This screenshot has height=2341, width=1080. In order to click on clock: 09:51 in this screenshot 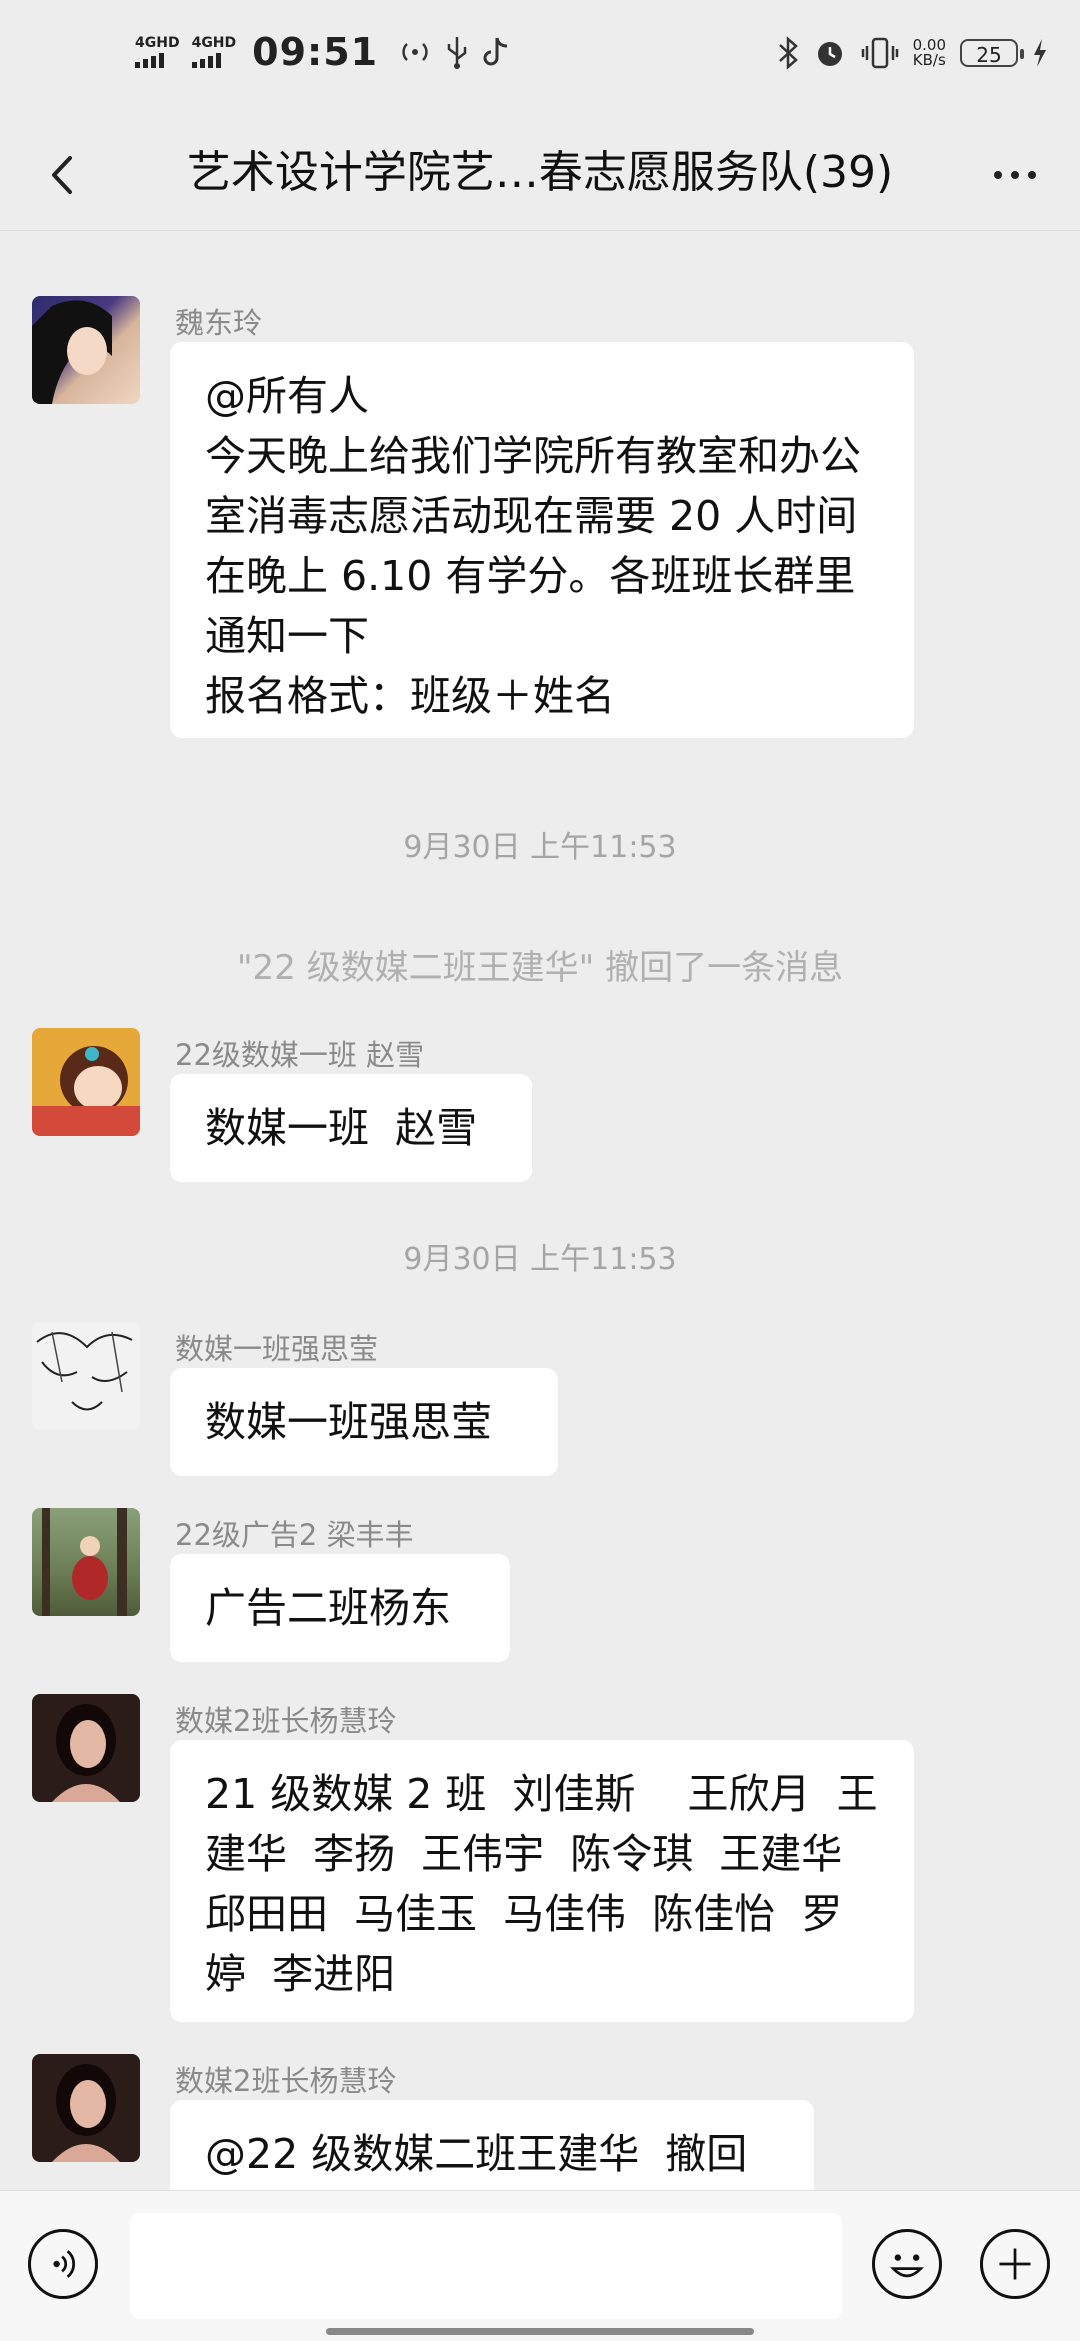, I will do `click(315, 52)`.